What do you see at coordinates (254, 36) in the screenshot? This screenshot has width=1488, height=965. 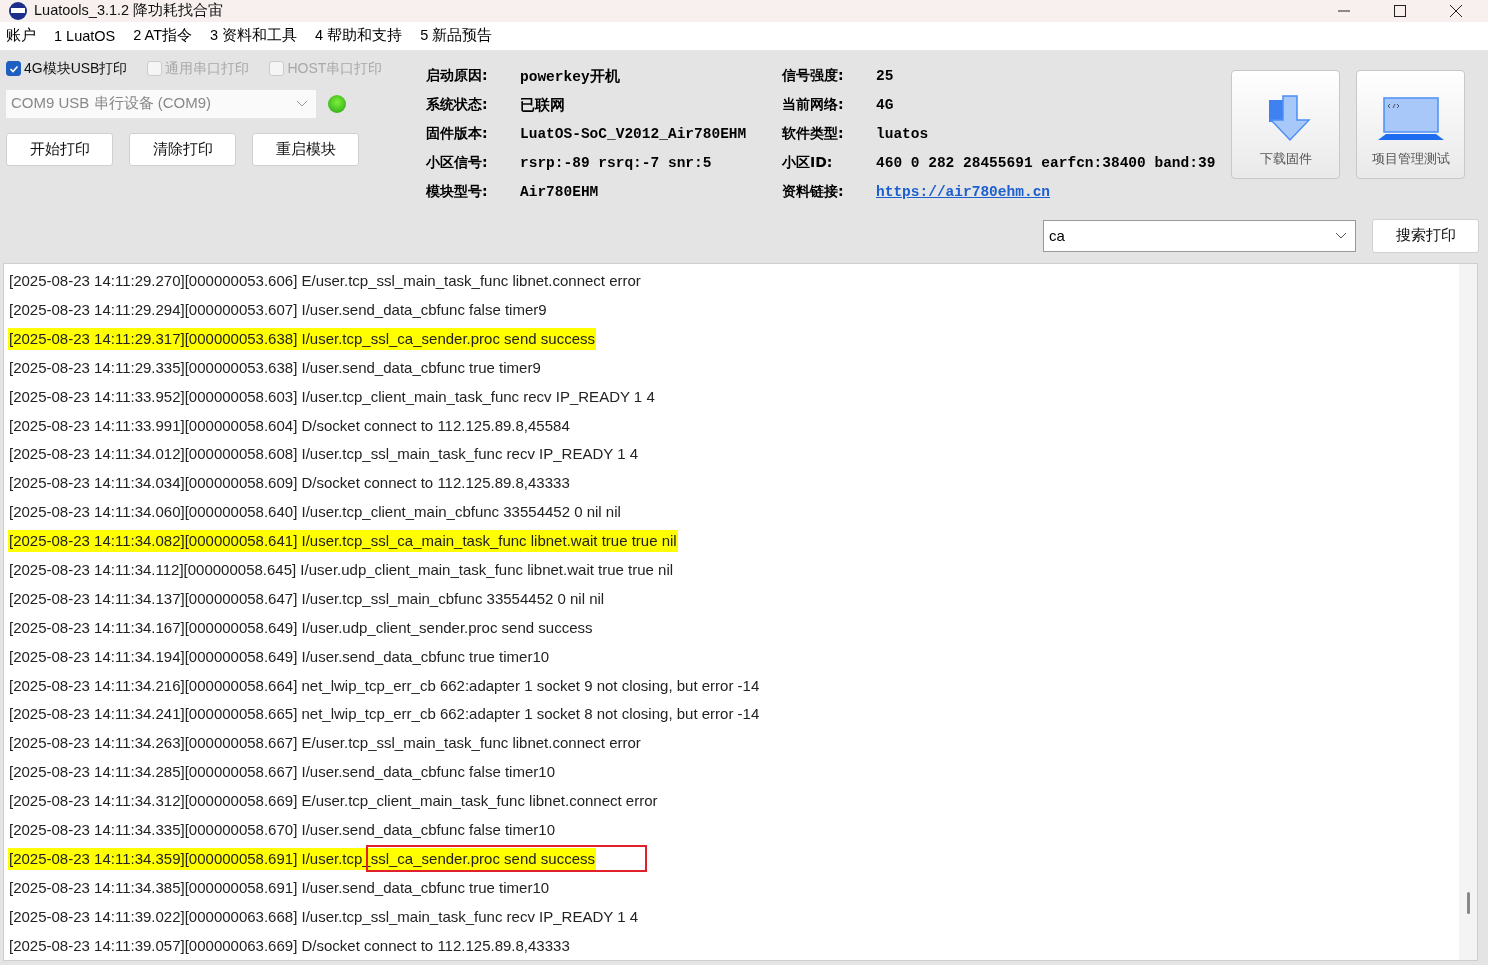 I see `menu-item: 3 资料和工具` at bounding box center [254, 36].